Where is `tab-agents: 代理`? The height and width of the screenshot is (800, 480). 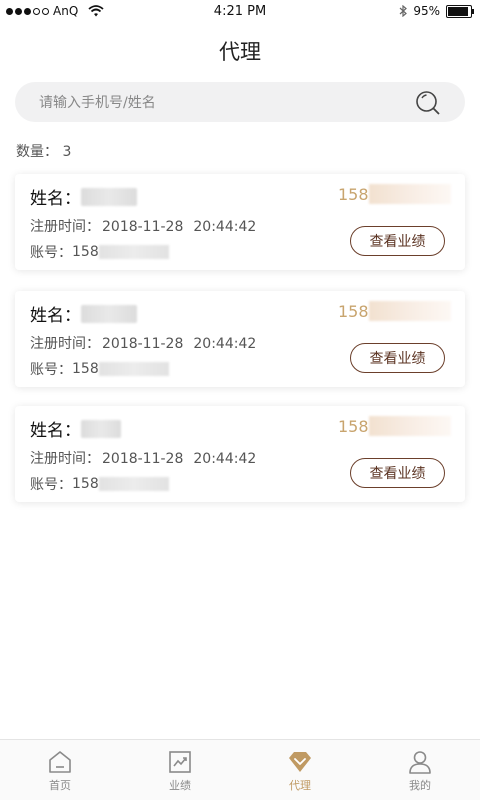
tab-agents: 代理 is located at coordinates (300, 770).